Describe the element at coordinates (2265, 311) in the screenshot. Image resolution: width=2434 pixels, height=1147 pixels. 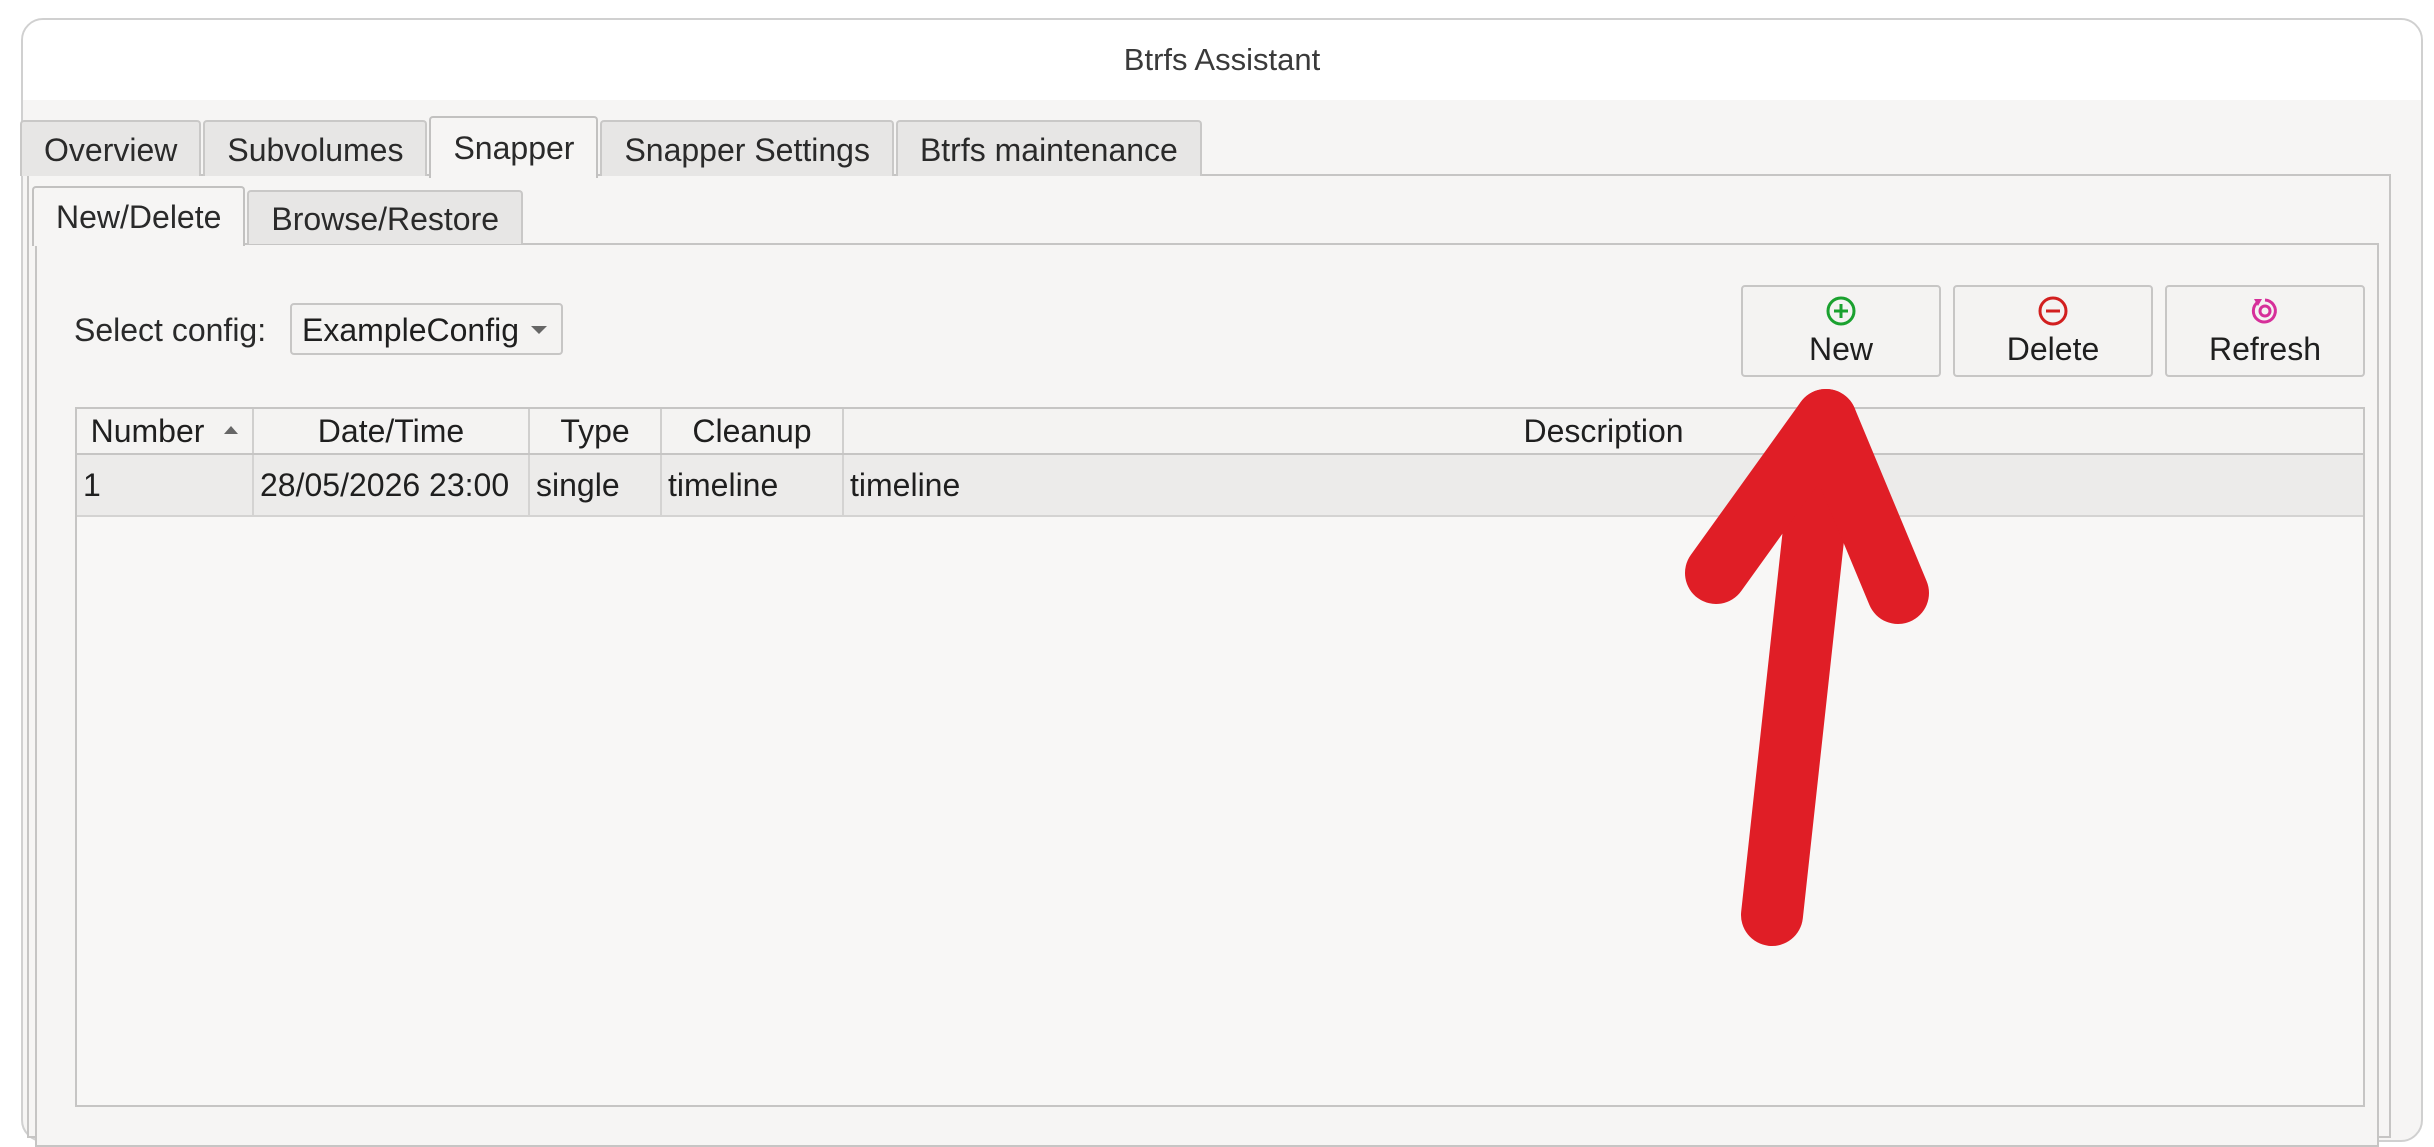
I see `refresh-icon` at that location.